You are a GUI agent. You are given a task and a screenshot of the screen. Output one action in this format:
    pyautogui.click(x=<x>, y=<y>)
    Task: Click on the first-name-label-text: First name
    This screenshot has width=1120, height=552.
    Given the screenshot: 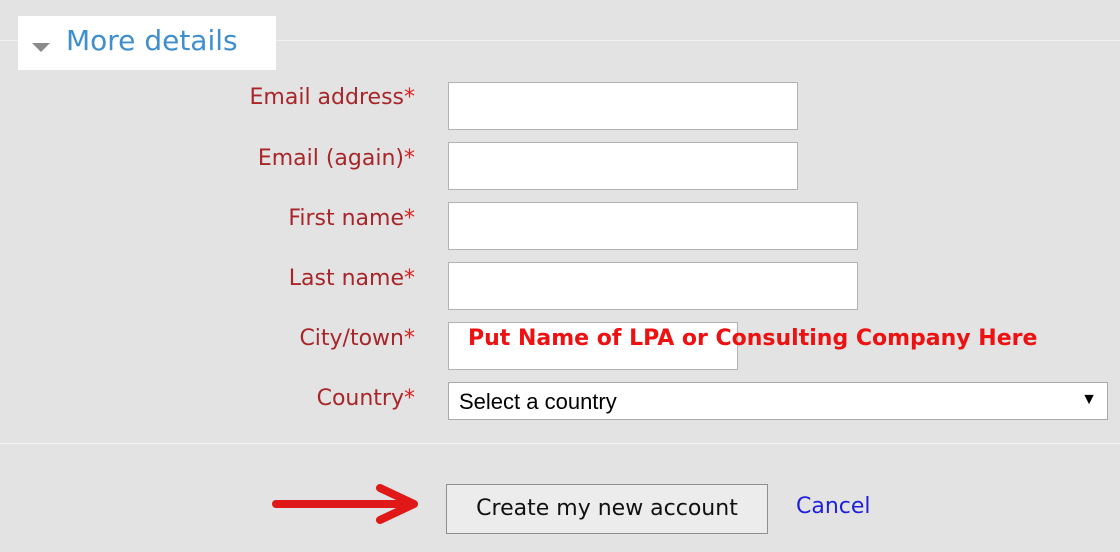 What is the action you would take?
    pyautogui.click(x=346, y=218)
    